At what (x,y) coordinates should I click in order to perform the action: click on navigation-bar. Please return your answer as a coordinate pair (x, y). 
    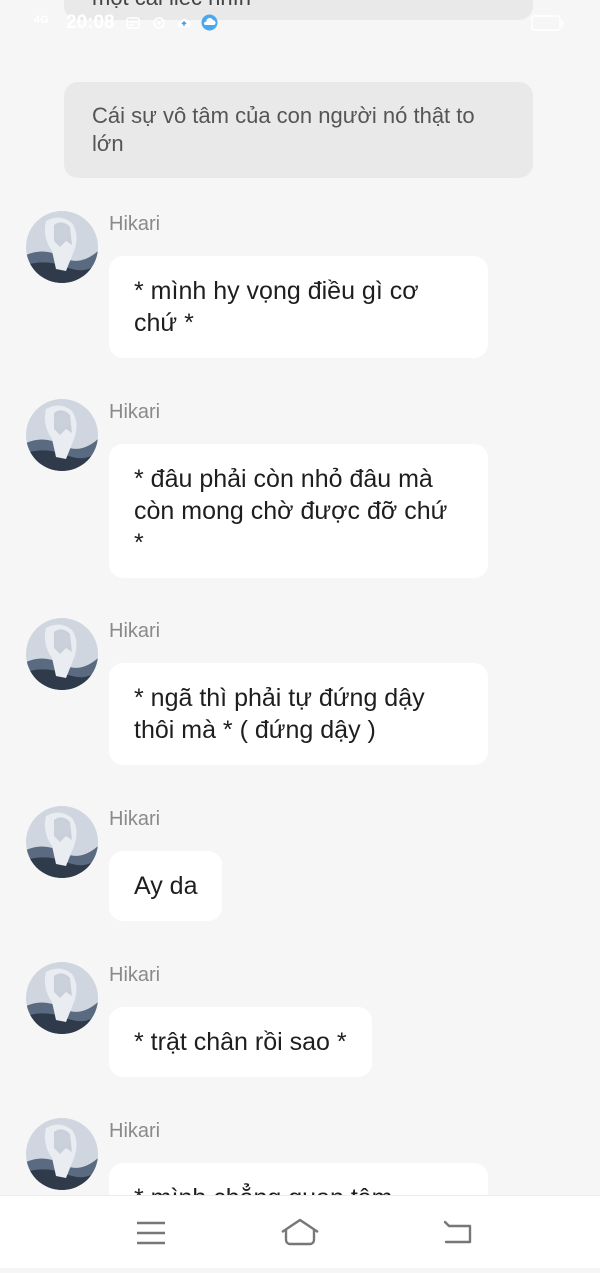
    Looking at the image, I should click on (300, 1231).